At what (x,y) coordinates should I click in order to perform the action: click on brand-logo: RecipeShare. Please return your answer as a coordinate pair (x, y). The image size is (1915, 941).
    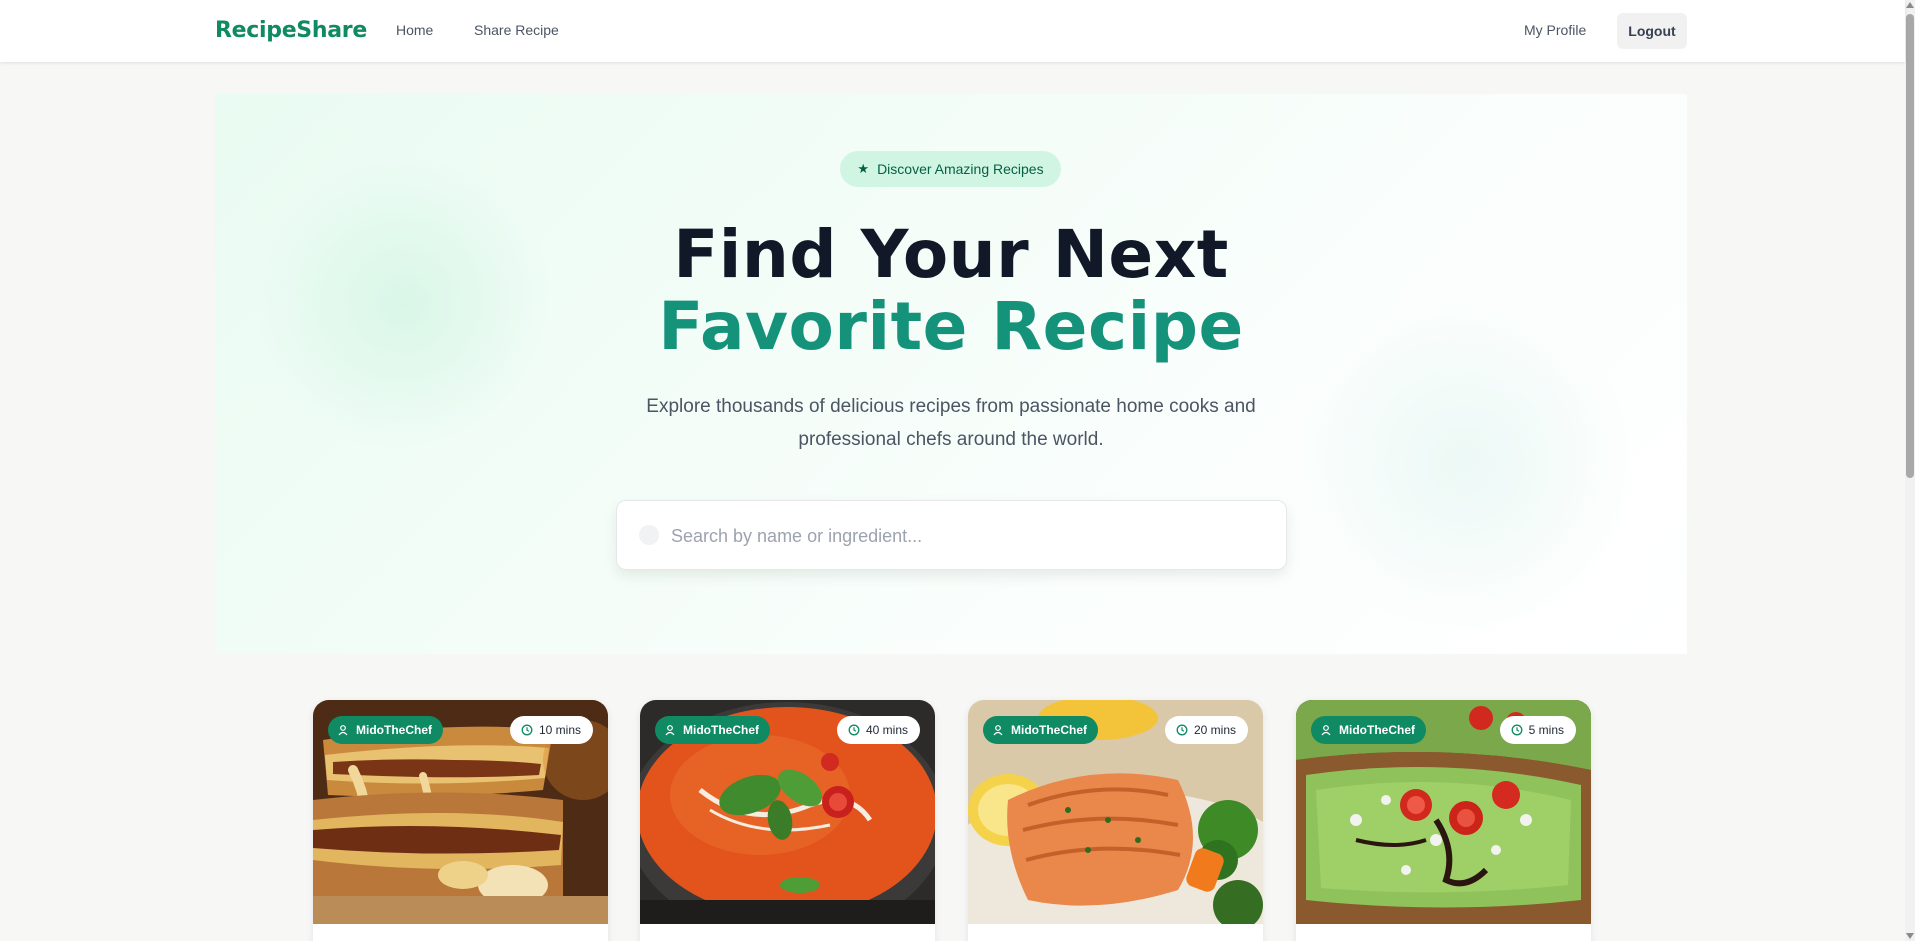
    Looking at the image, I should click on (291, 30).